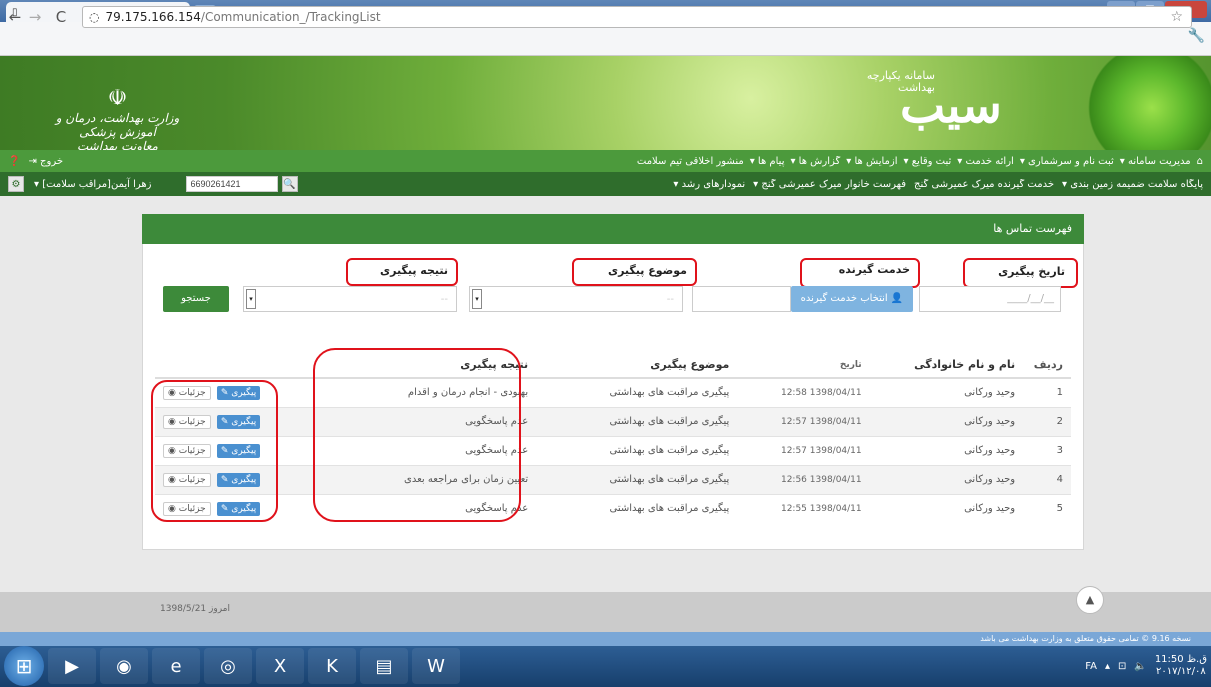  I want to click on result-select: ▾ --, so click(350, 299).